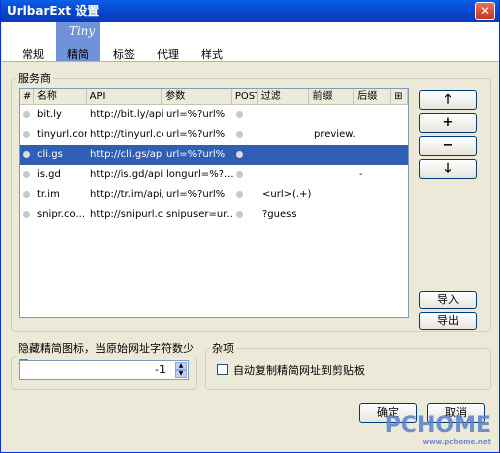 This screenshot has height=453, width=500. Describe the element at coordinates (485, 11) in the screenshot. I see `close-button: ✕` at that location.